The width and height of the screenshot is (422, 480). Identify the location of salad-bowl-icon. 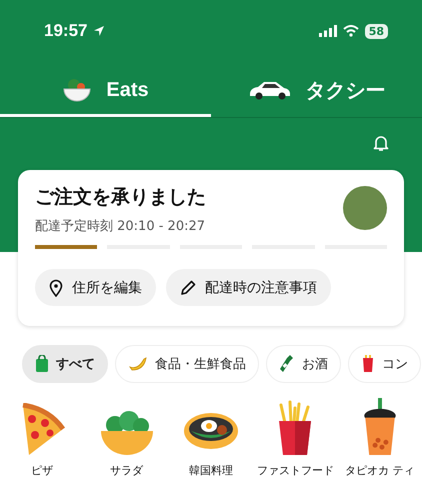
(77, 90).